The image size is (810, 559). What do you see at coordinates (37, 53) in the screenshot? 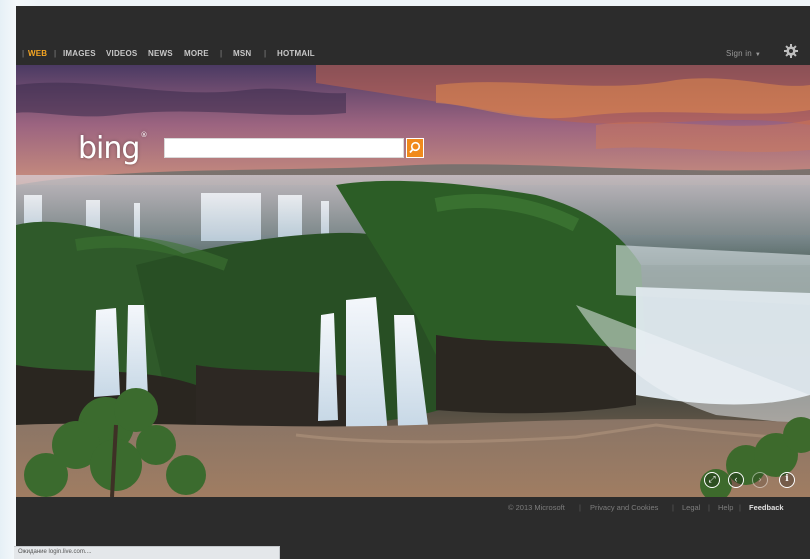
I see `nav-web: WEB` at bounding box center [37, 53].